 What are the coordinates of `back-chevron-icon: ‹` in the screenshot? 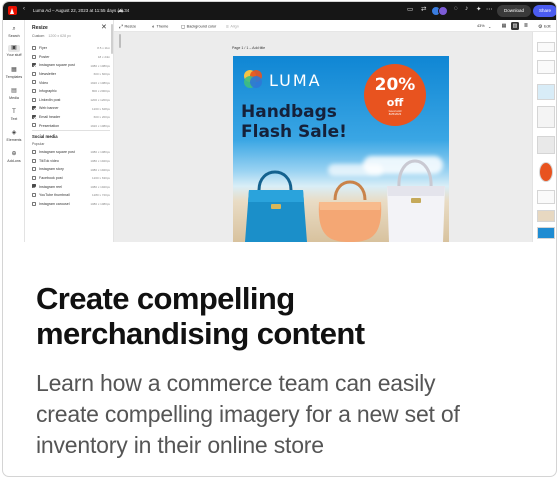 It's located at (24, 9).